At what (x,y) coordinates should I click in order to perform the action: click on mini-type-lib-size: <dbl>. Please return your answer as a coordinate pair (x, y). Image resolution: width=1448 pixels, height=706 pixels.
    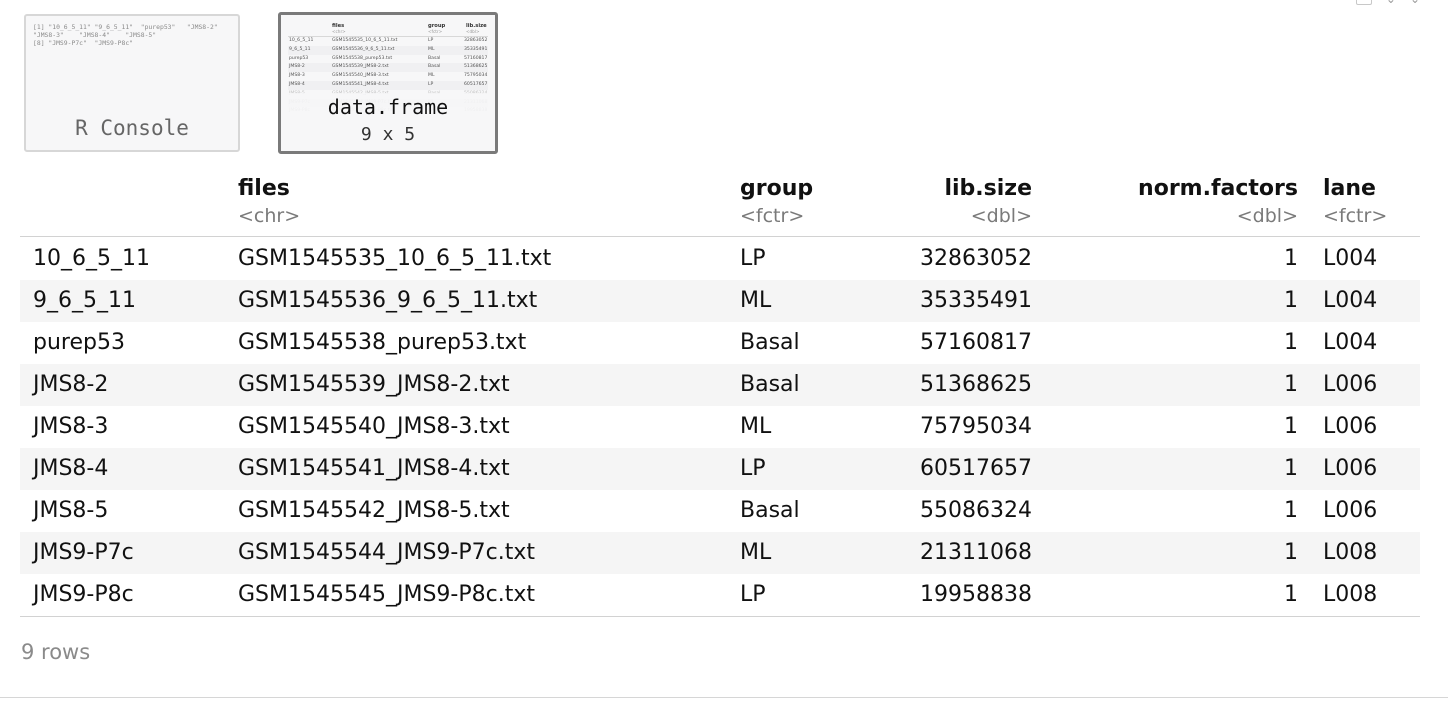
    Looking at the image, I should click on (473, 31).